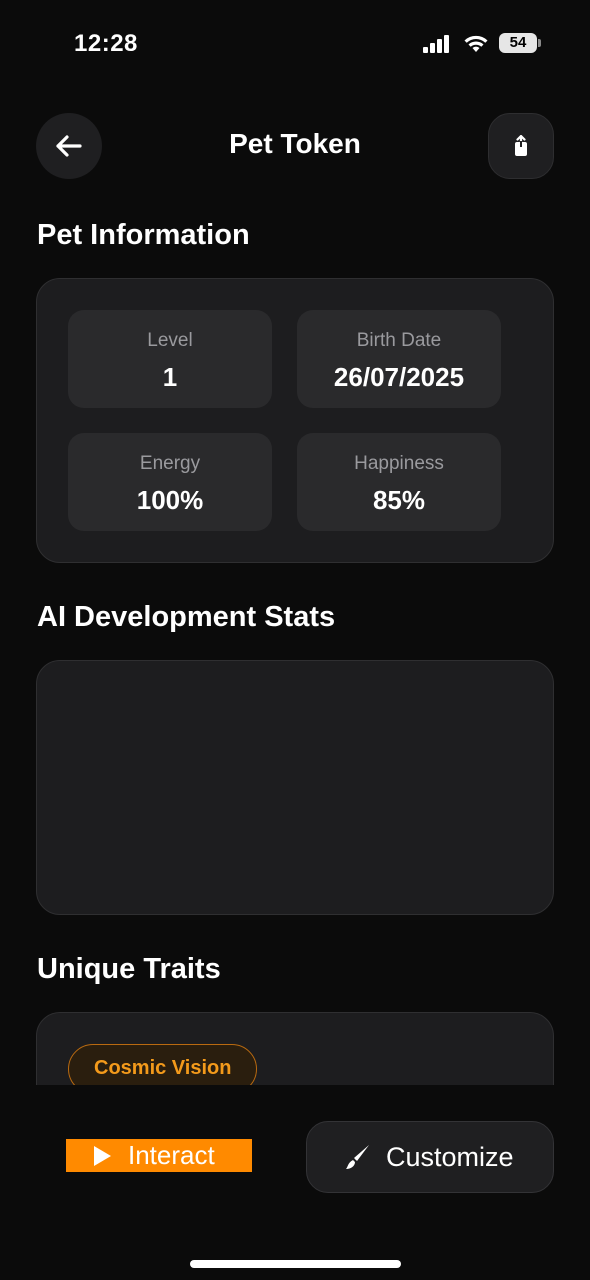 This screenshot has height=1280, width=590. I want to click on wifi-icon, so click(476, 43).